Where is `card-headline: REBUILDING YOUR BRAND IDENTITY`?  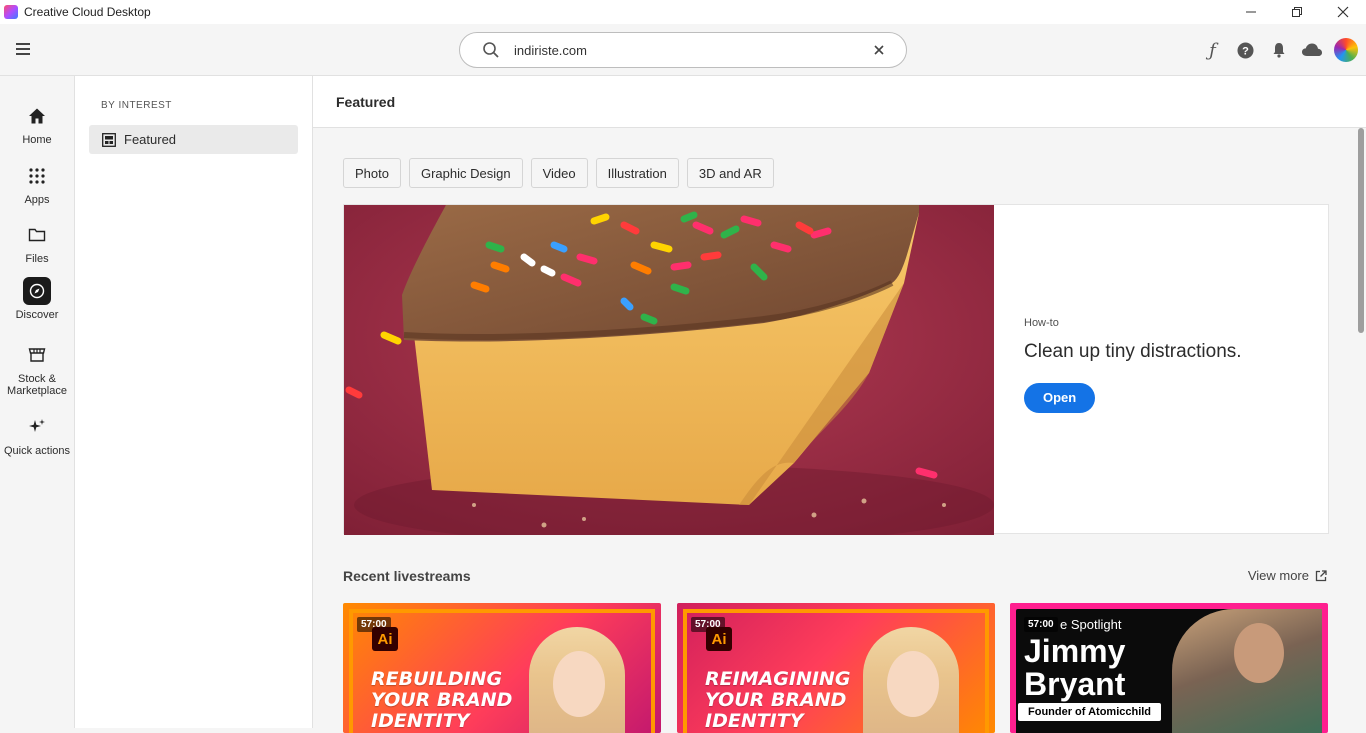
card-headline: REBUILDING YOUR BRAND IDENTITY is located at coordinates (442, 700).